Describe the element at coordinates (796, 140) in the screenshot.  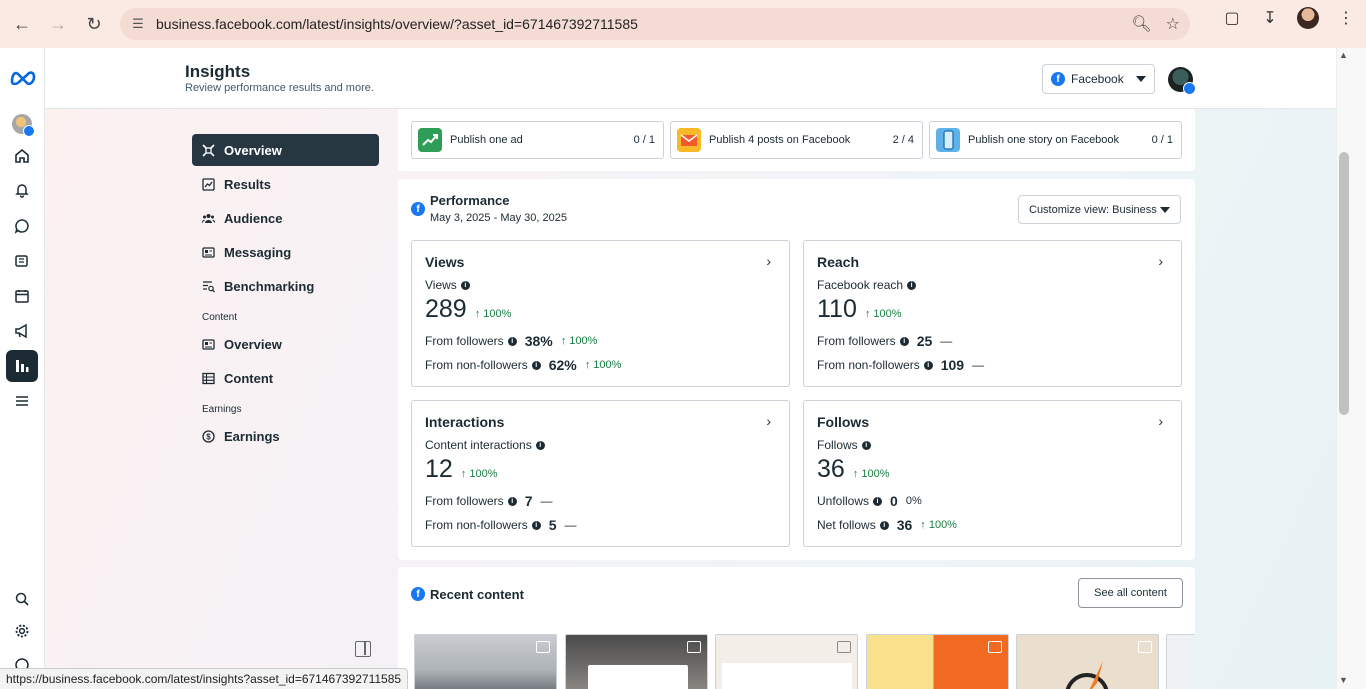
I see `goal-card: Publish 4 posts on Facebook 2 / 4` at that location.